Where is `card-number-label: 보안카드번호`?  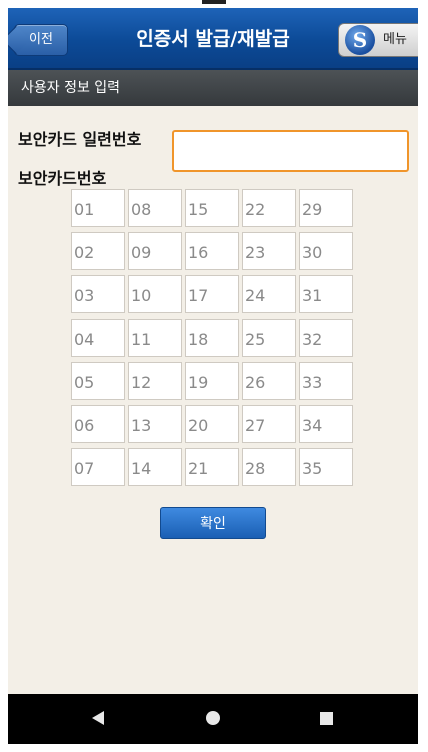
card-number-label: 보안카드번호 is located at coordinates (62, 178).